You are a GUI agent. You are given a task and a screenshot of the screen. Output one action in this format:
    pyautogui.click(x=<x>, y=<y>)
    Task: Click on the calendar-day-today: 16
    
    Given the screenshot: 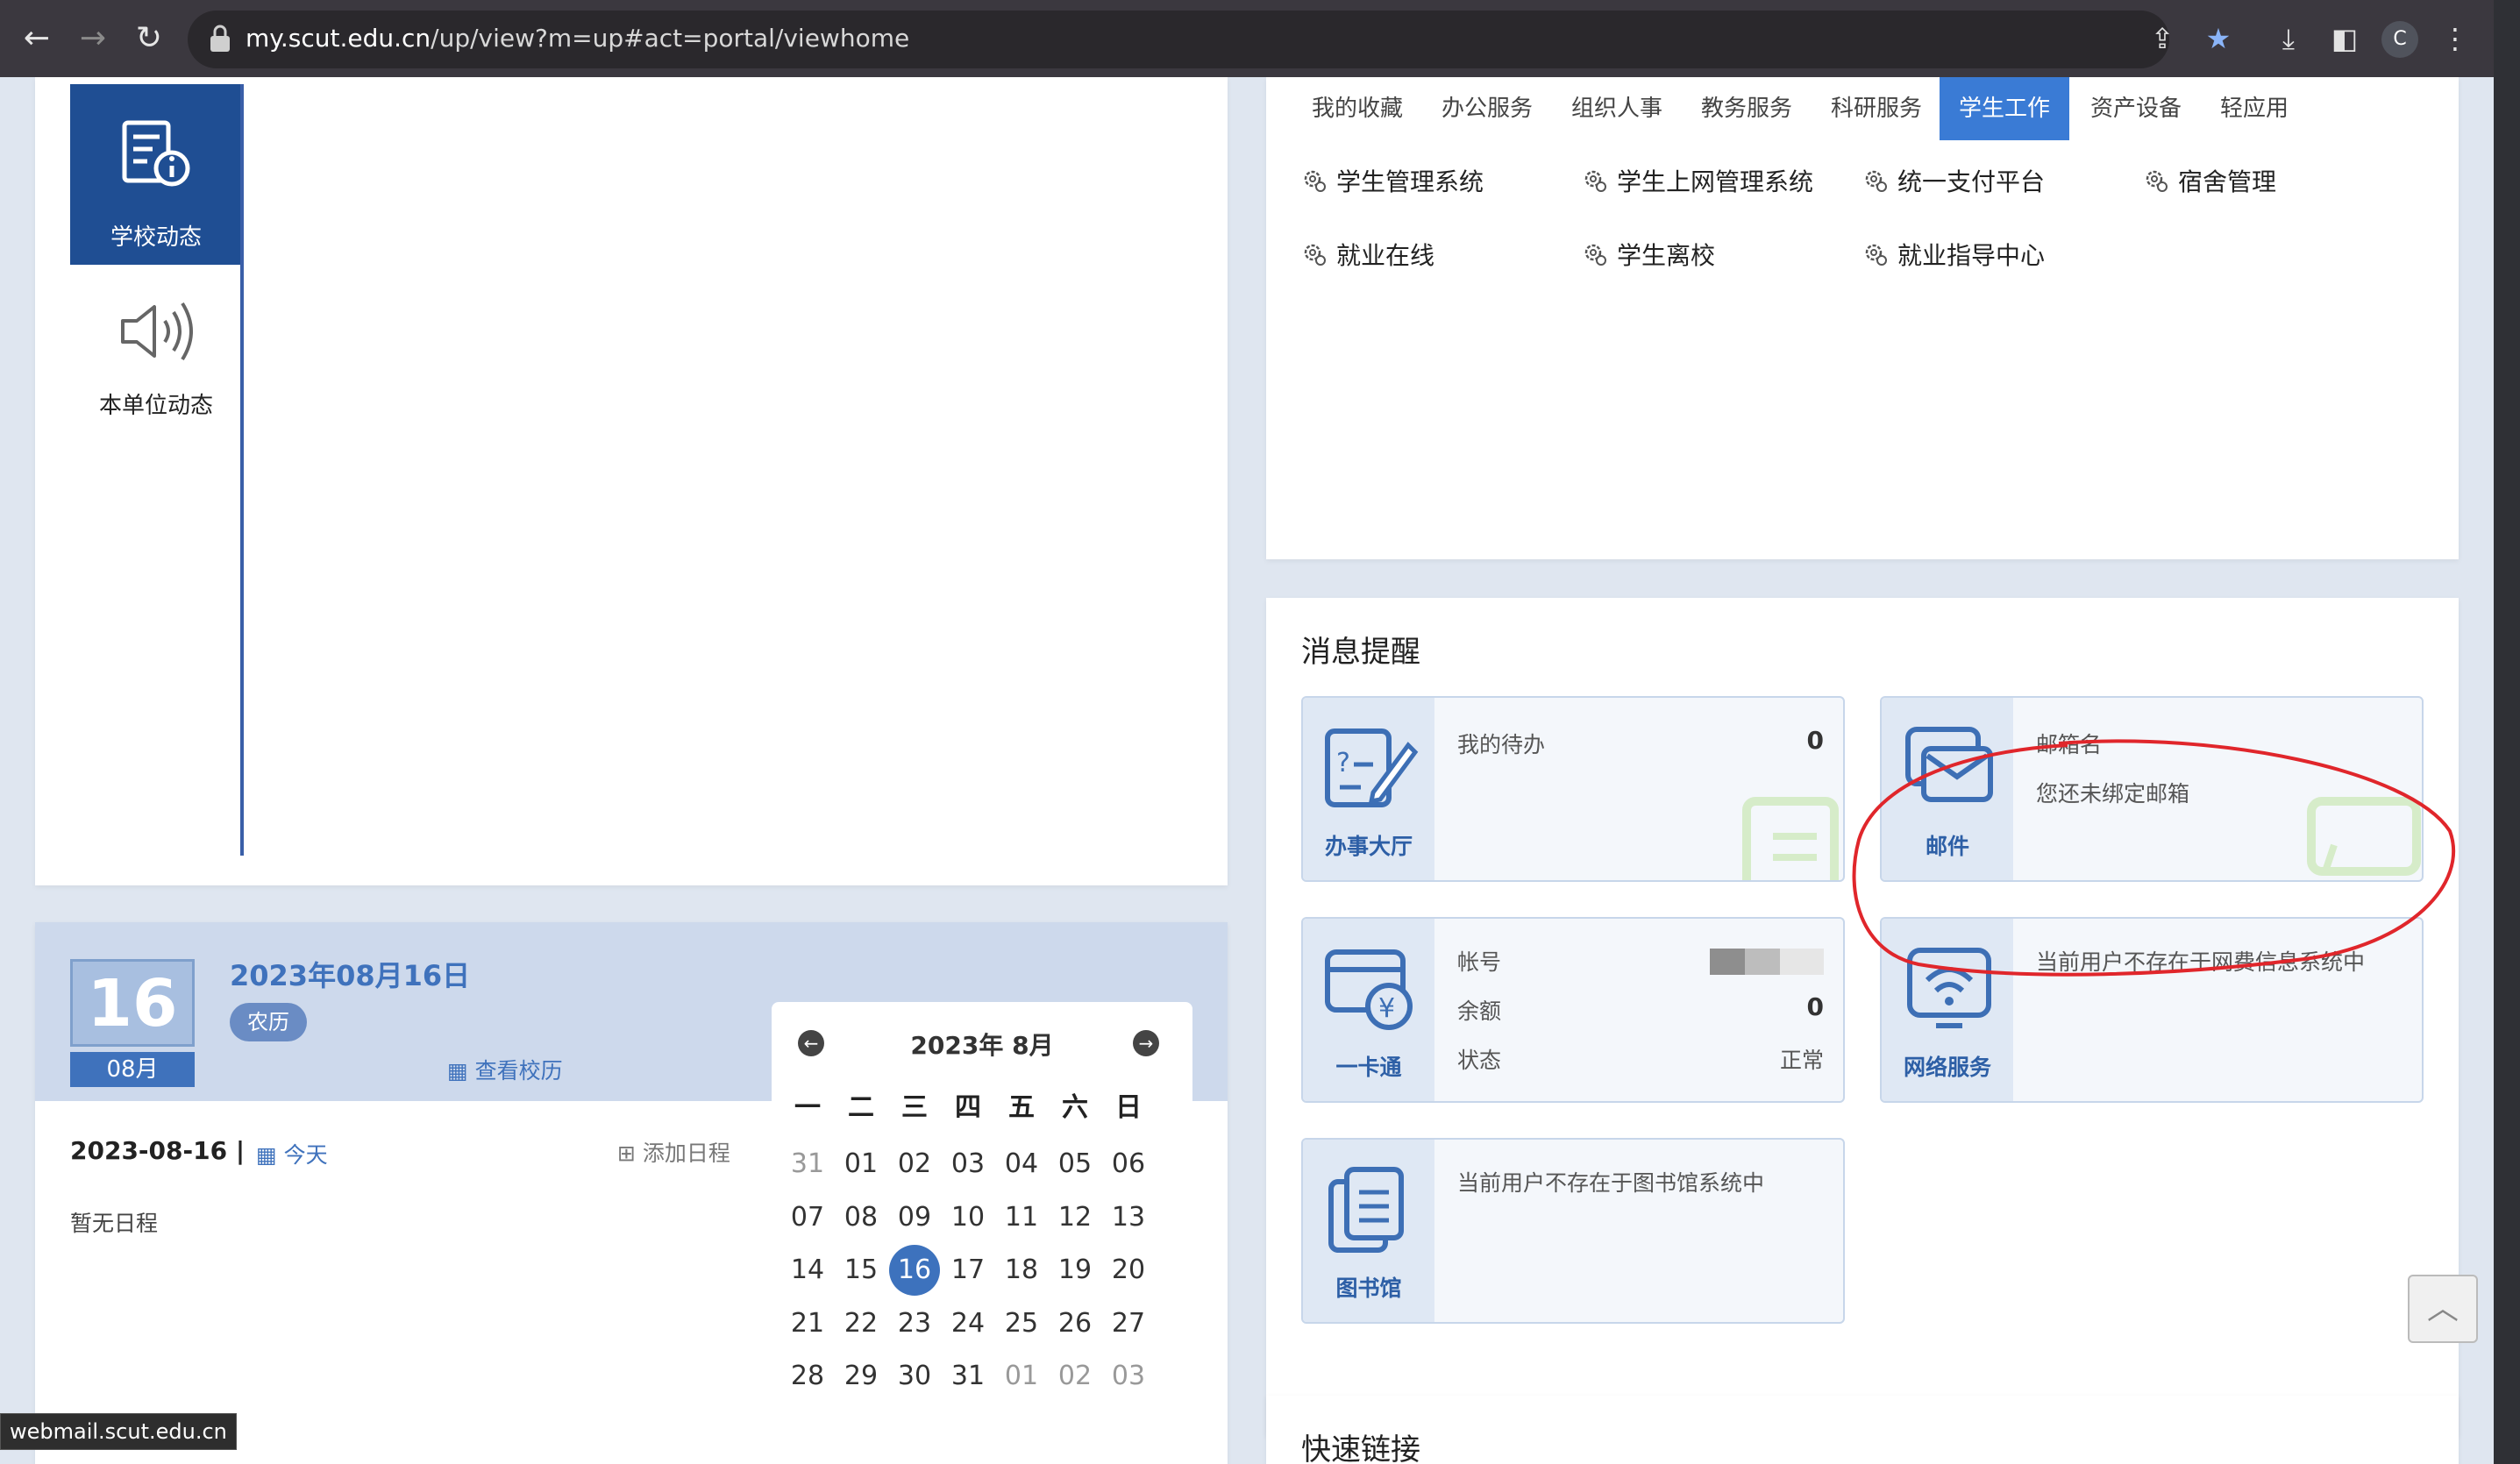 What is the action you would take?
    pyautogui.click(x=914, y=1270)
    